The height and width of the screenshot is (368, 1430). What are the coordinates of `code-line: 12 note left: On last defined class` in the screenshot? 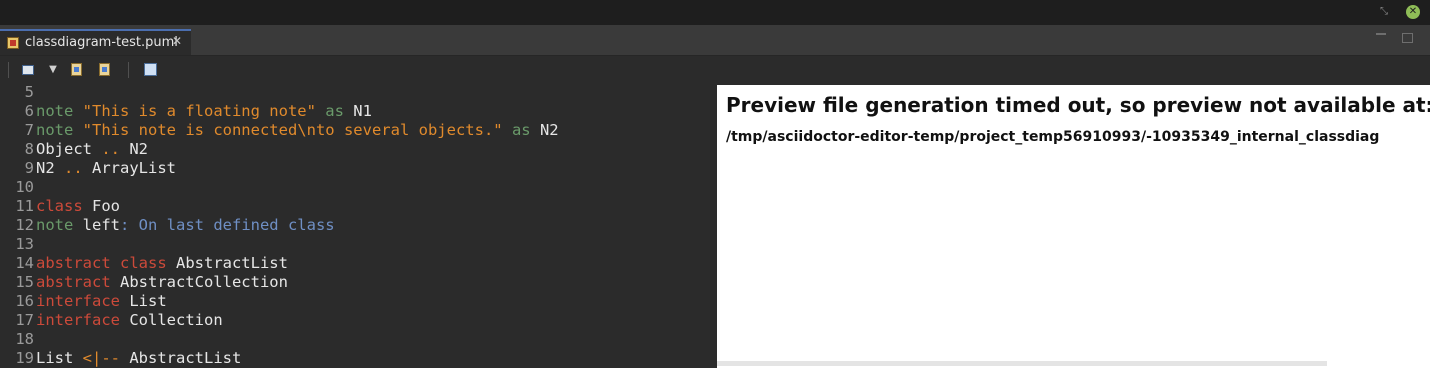 It's located at (167, 225).